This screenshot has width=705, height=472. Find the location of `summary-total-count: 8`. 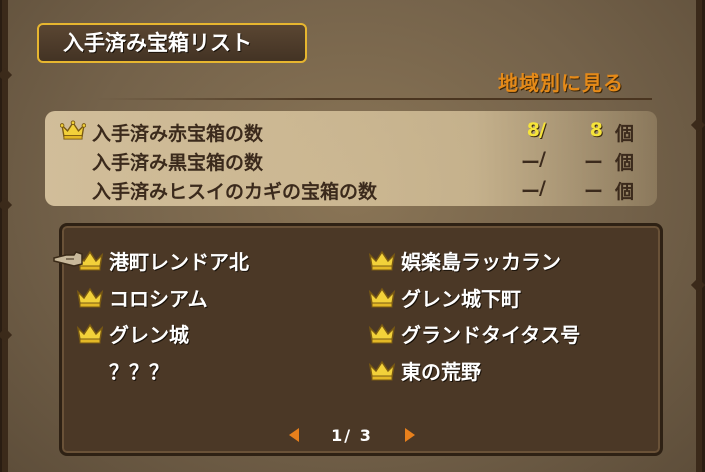

summary-total-count: 8 is located at coordinates (596, 130).